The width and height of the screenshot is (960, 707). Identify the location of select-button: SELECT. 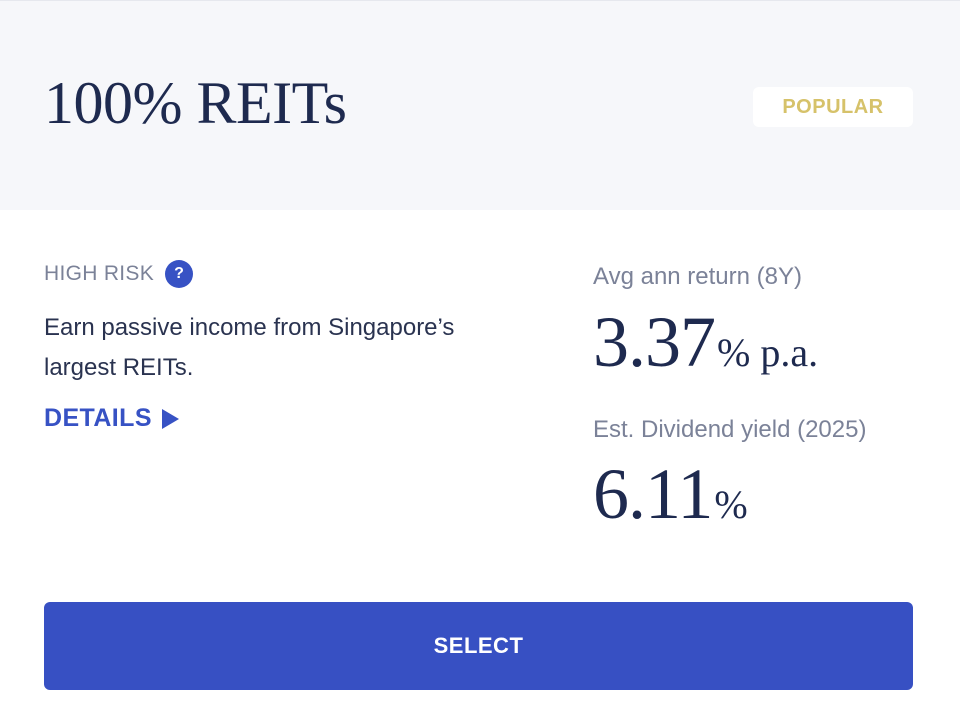
(478, 646).